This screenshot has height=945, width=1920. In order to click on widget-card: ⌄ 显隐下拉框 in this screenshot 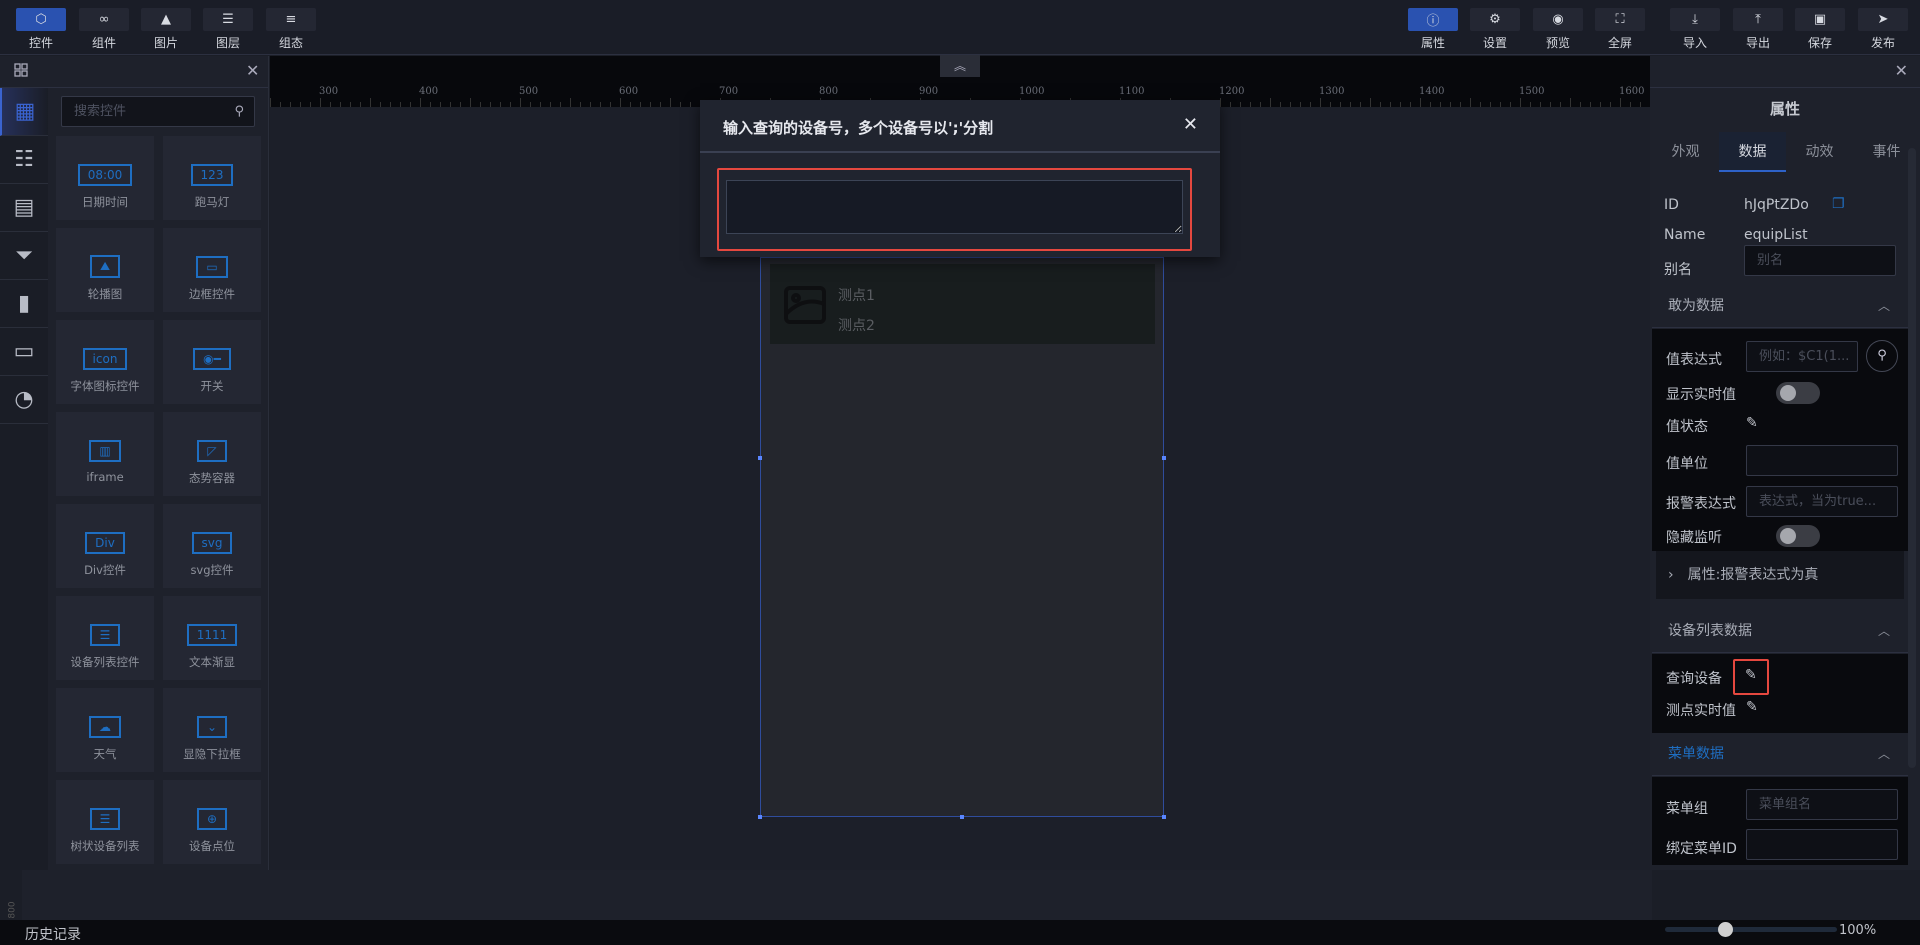, I will do `click(212, 730)`.